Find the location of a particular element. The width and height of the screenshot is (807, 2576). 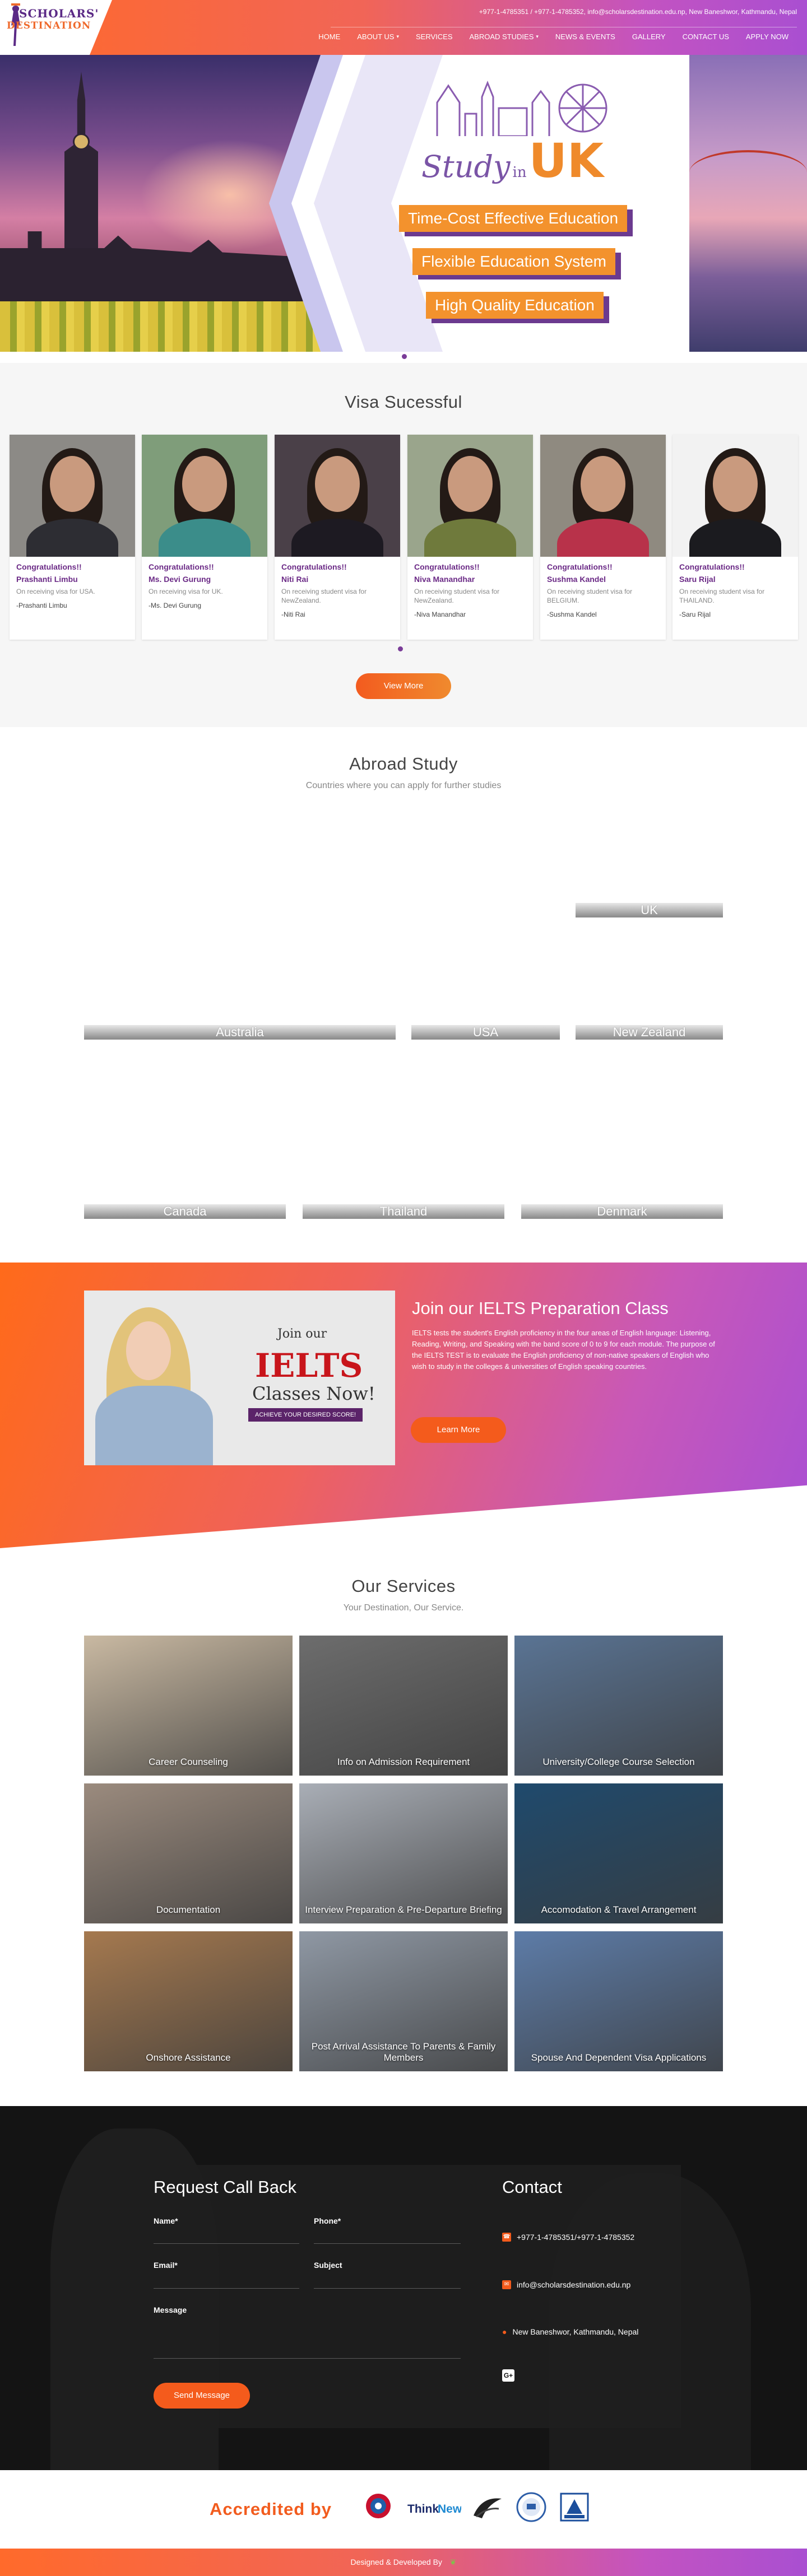

nav-contact-us: CONTACT US is located at coordinates (706, 36).